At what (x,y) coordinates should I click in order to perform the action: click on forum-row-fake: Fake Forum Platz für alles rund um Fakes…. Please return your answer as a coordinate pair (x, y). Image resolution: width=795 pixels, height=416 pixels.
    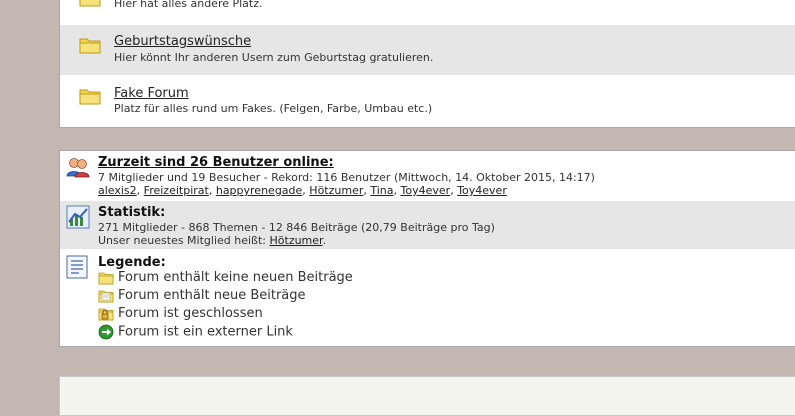
    Looking at the image, I should click on (427, 102).